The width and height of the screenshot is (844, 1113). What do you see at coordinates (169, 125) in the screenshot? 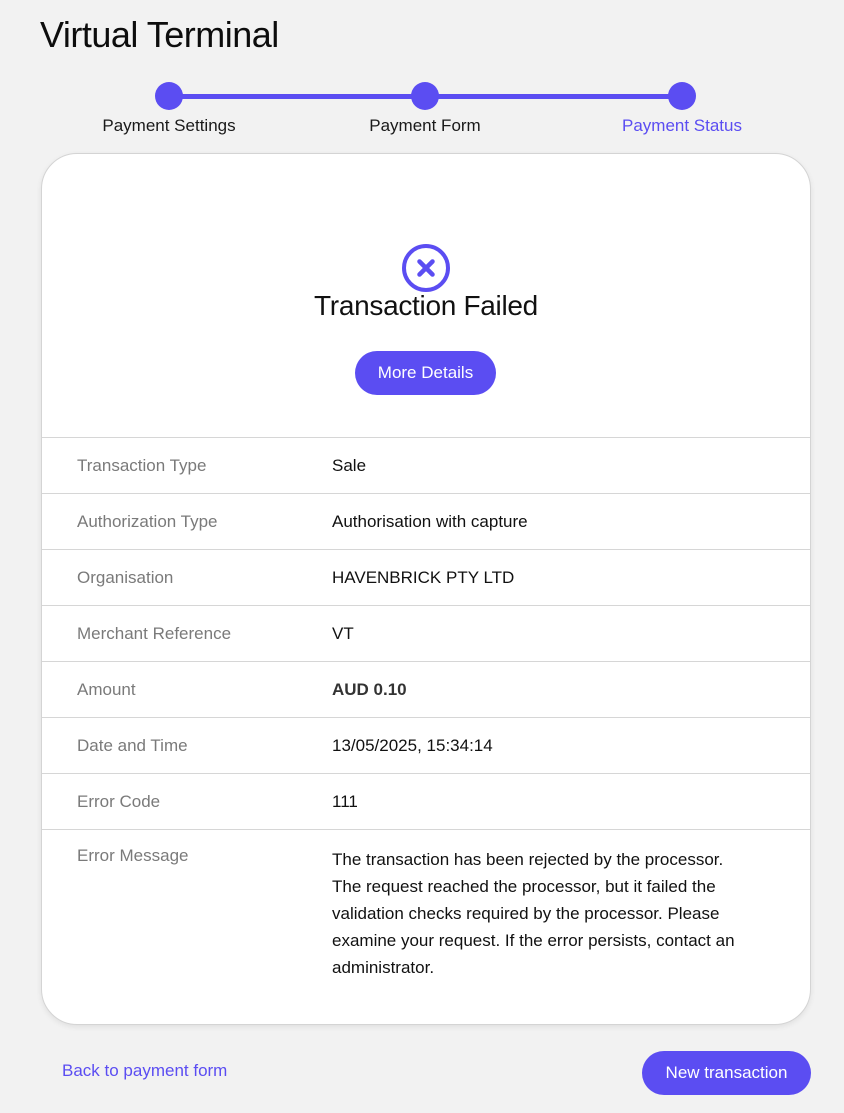
I see `step-label: Payment Settings` at bounding box center [169, 125].